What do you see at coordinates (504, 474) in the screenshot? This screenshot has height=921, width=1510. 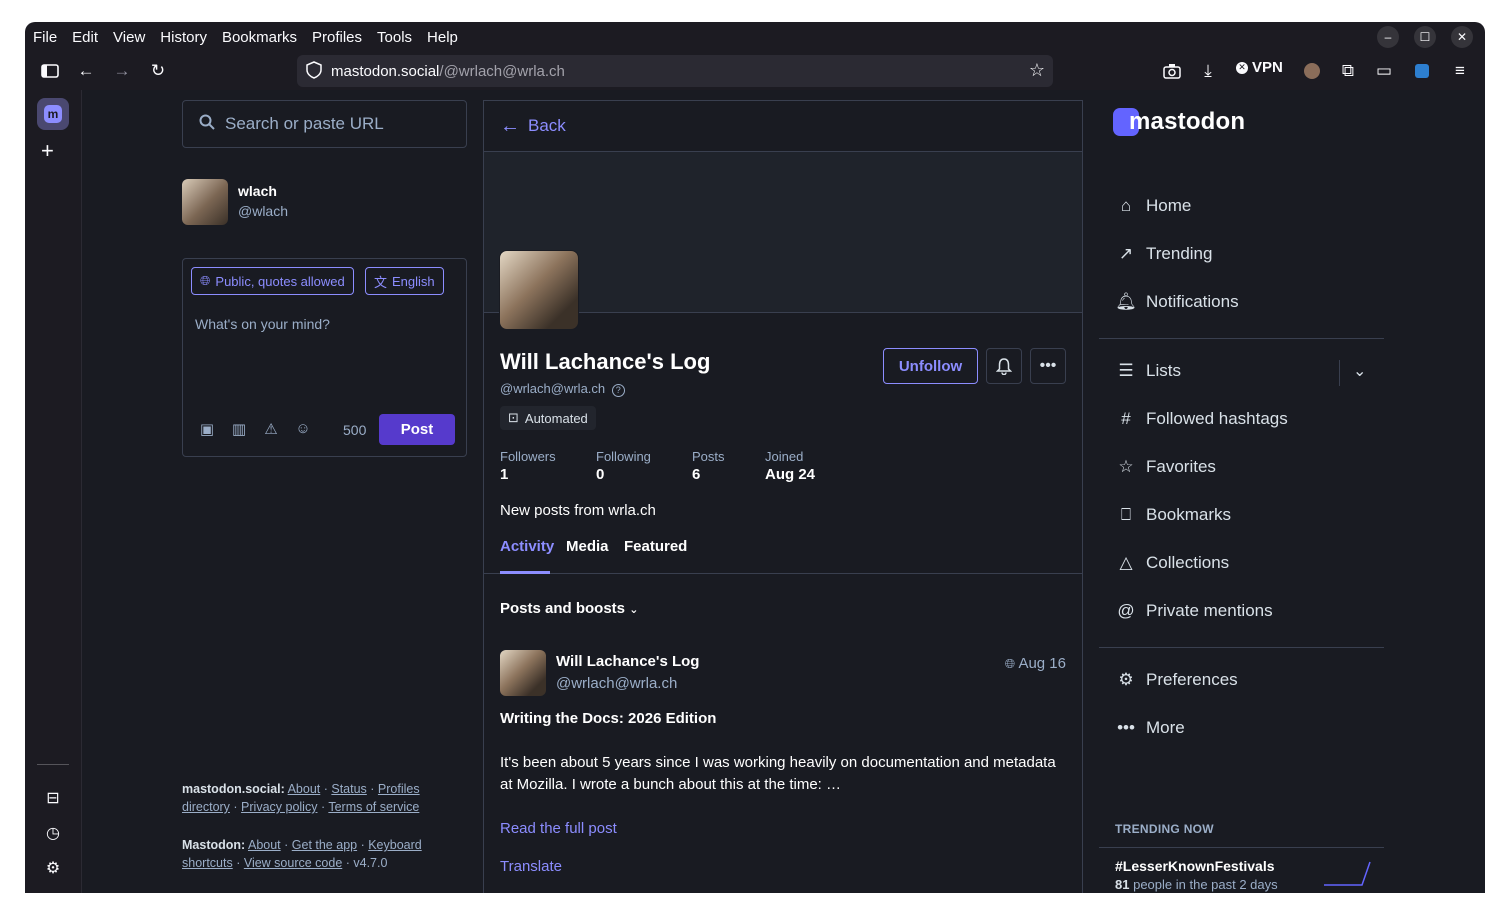 I see `followers-count: 1` at bounding box center [504, 474].